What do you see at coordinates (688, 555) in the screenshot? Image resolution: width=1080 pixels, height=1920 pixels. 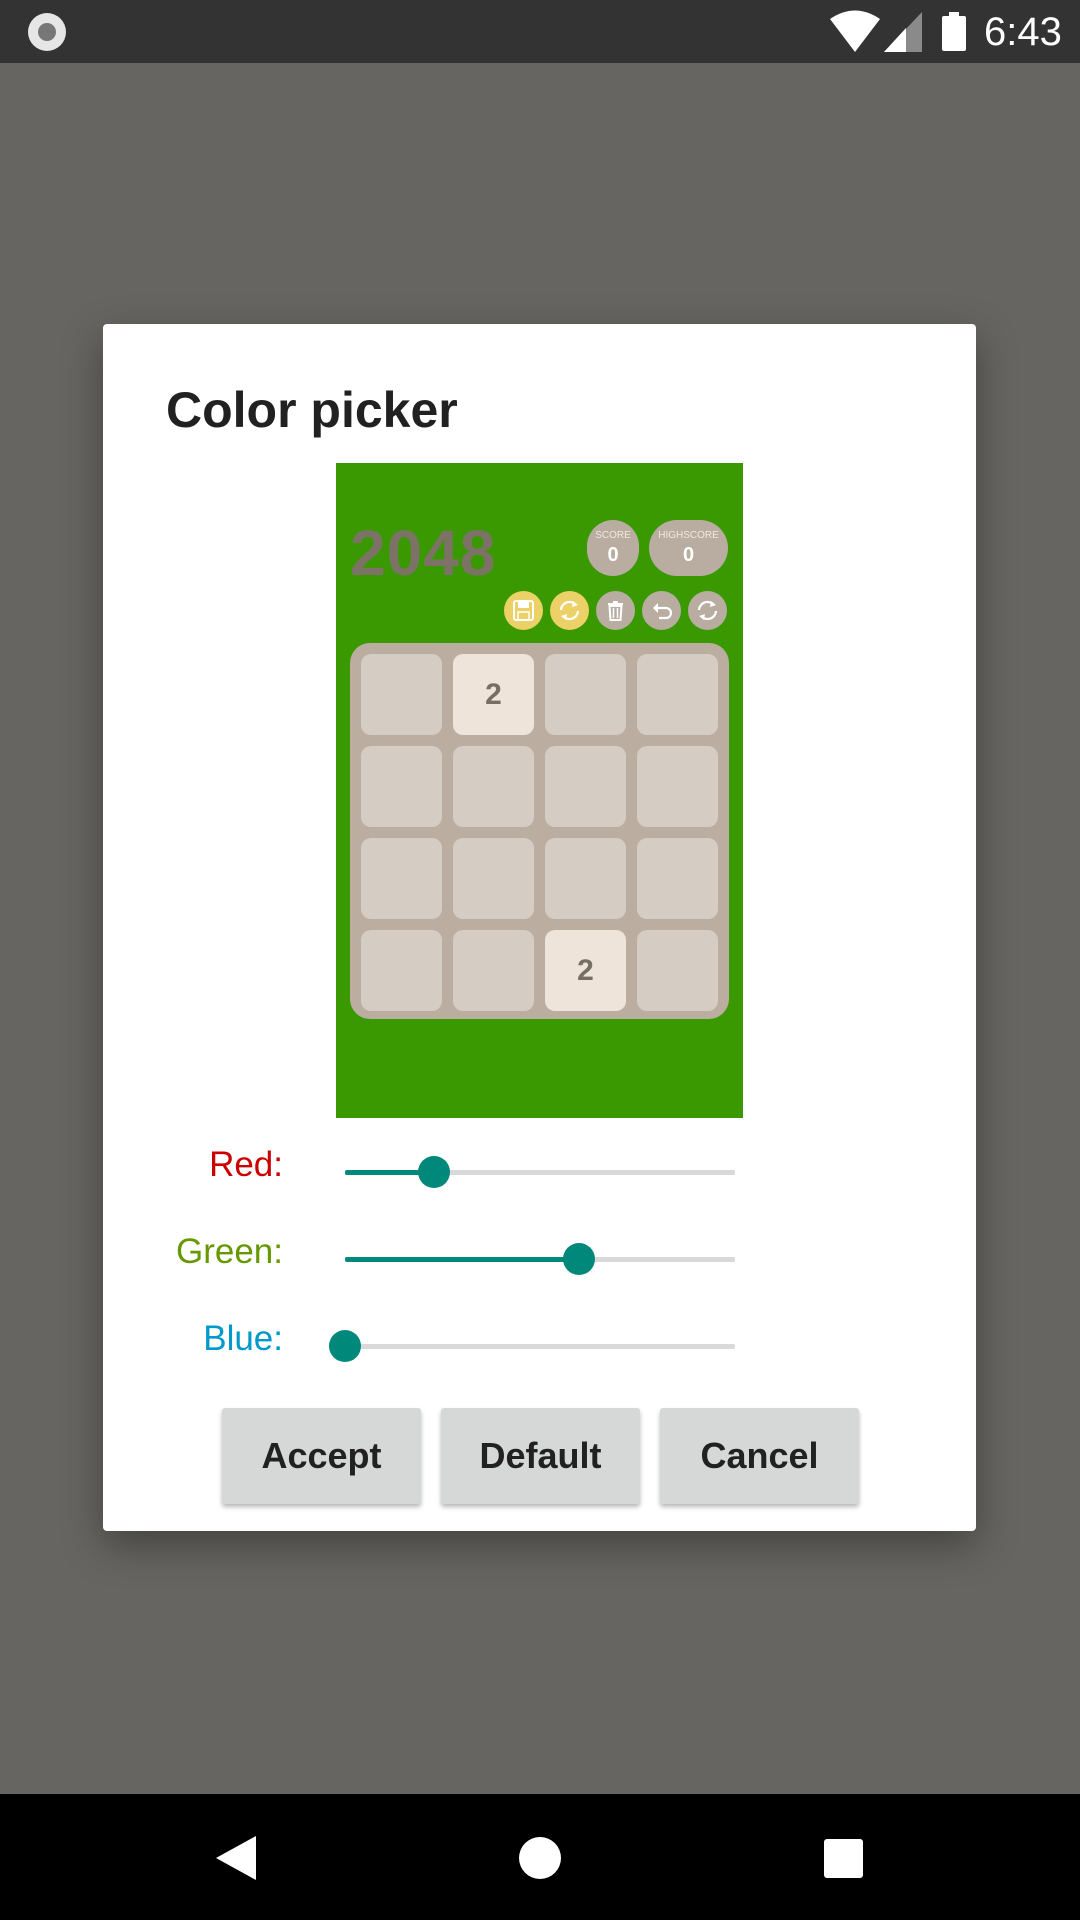 I see `highscore-value: 0` at bounding box center [688, 555].